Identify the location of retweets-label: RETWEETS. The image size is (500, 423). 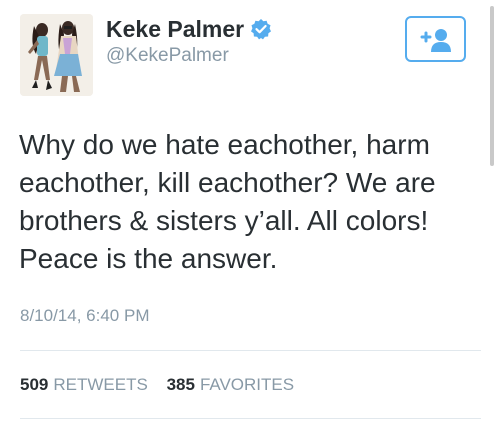
(100, 384).